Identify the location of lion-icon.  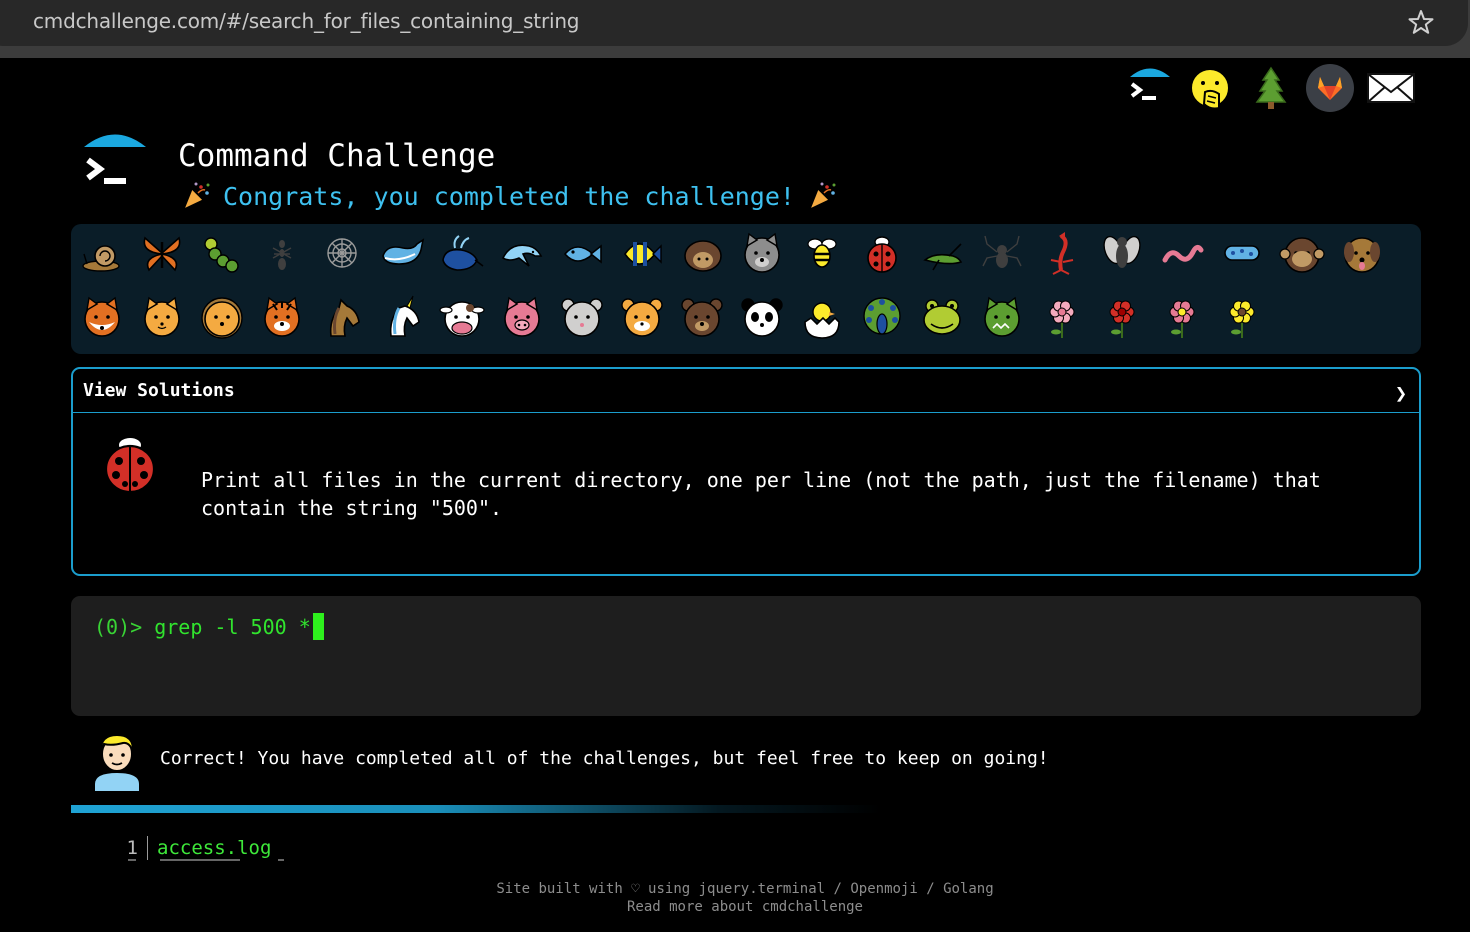
(222, 317).